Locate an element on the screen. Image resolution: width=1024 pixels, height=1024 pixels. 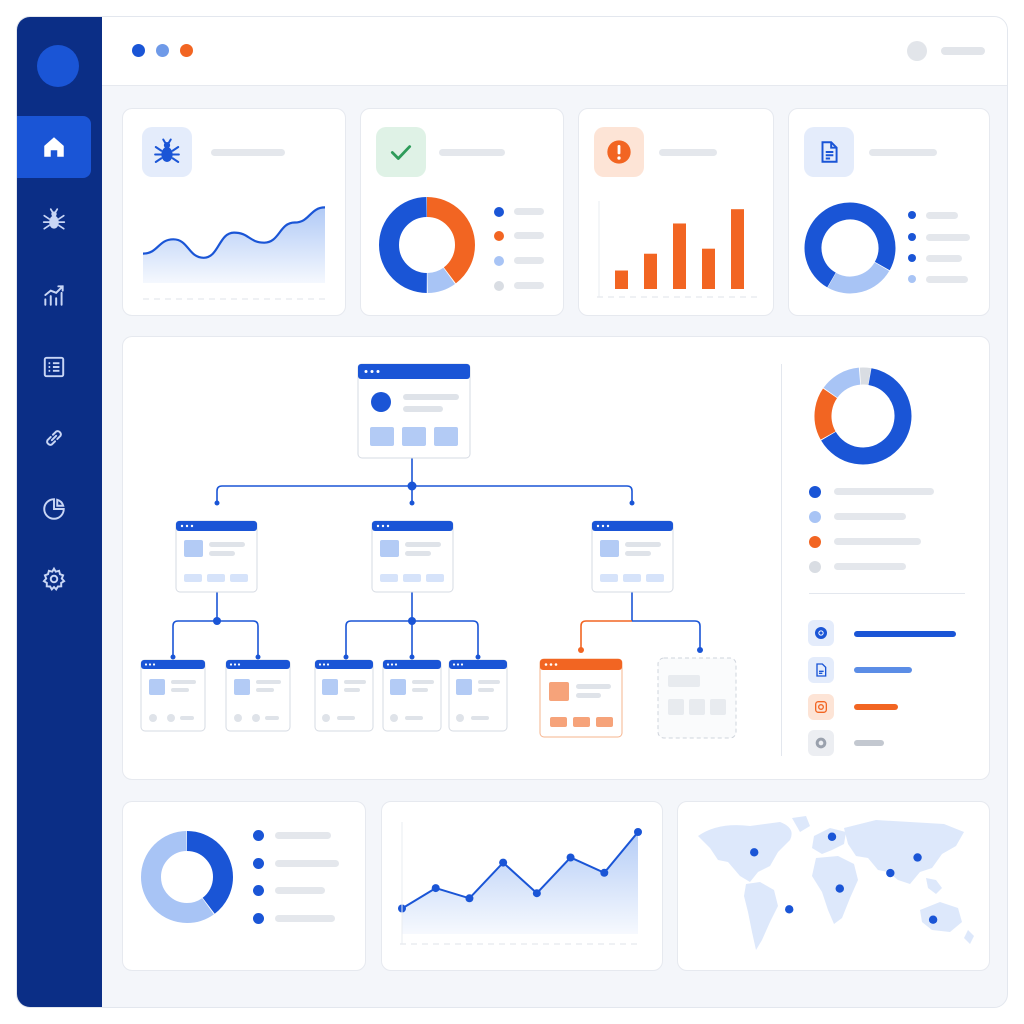
sidebar-item-bugs is located at coordinates (54, 220).